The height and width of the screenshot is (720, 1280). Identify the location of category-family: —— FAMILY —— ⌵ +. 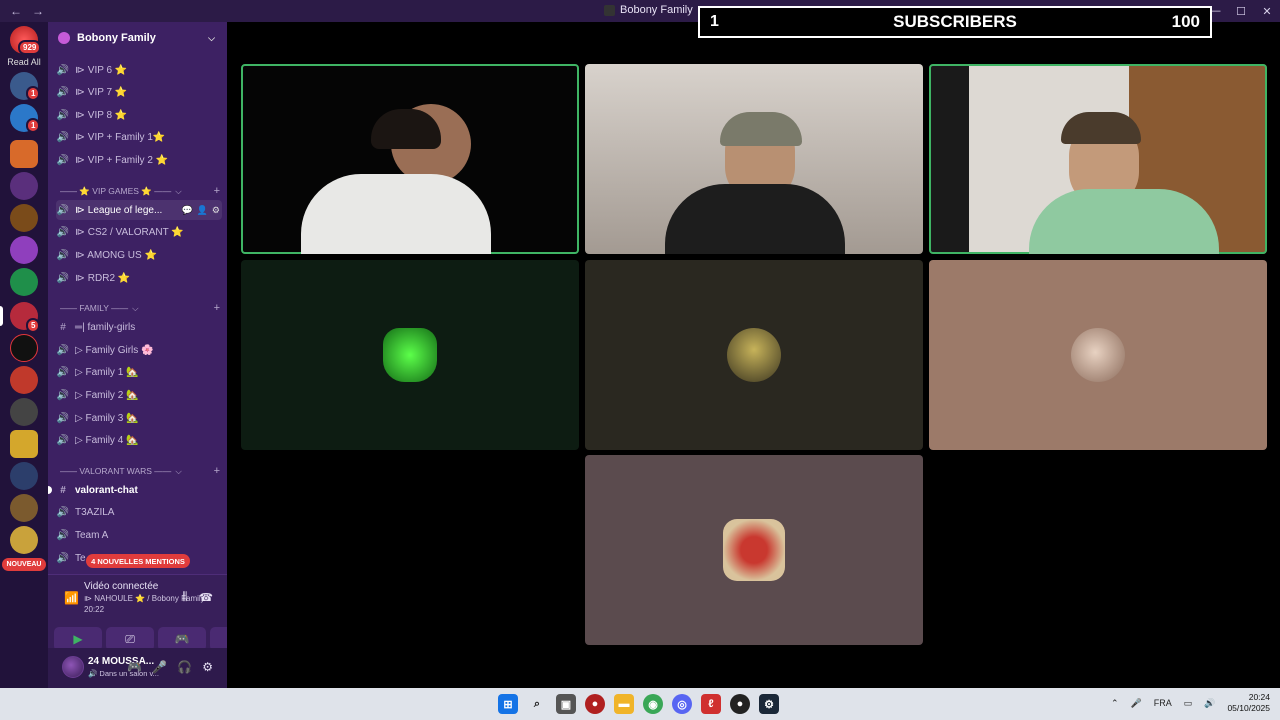
(140, 308).